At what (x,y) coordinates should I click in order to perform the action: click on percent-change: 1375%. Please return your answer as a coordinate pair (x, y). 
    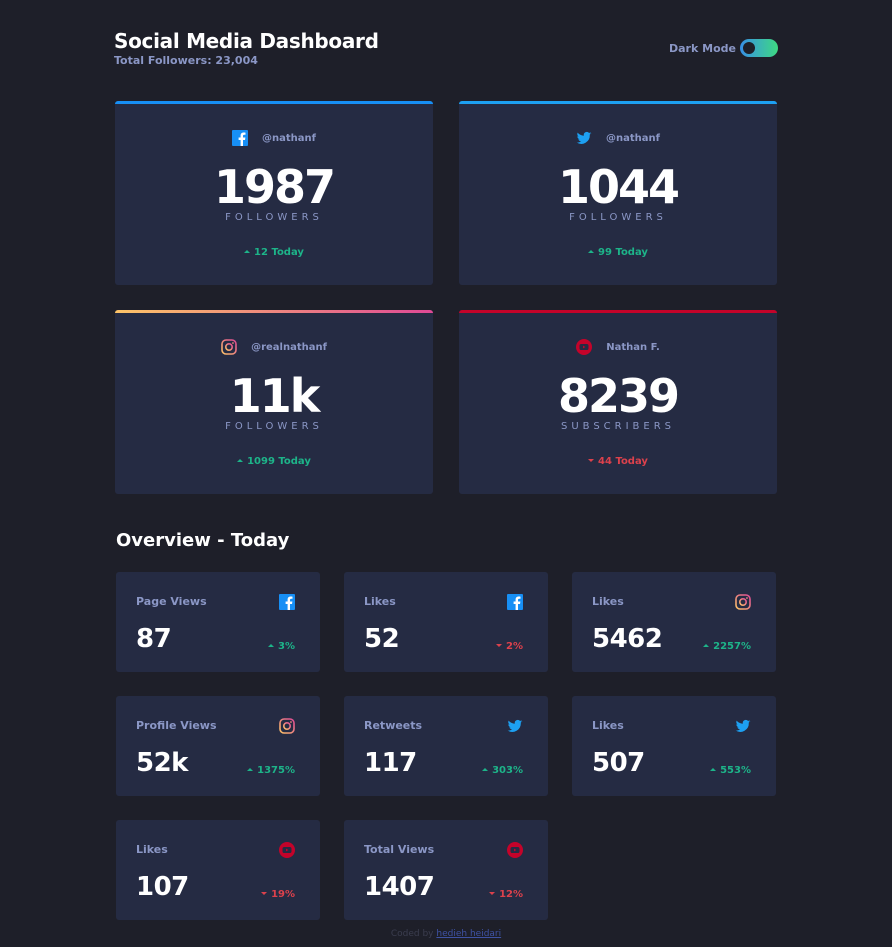
    Looking at the image, I should click on (271, 770).